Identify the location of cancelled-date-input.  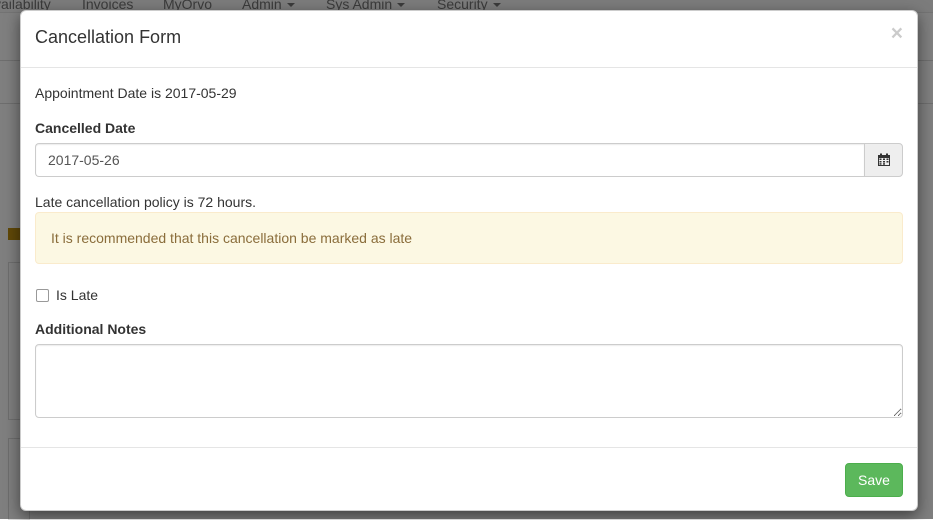
(449, 160).